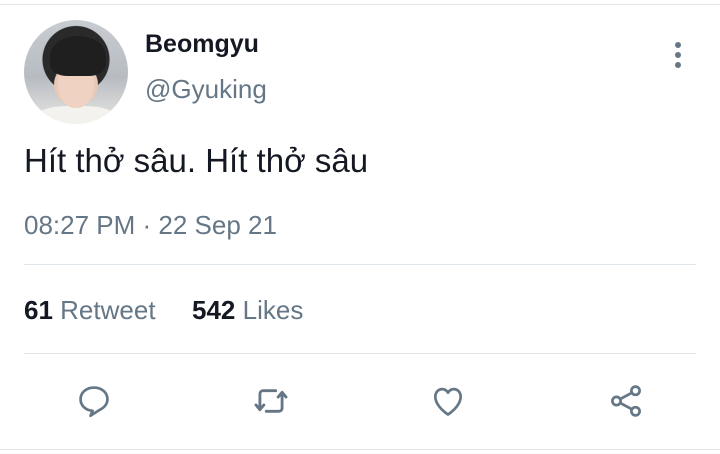 The height and width of the screenshot is (454, 720). What do you see at coordinates (163, 310) in the screenshot?
I see `tweet-stats: 61 Retweet 542 Likes` at bounding box center [163, 310].